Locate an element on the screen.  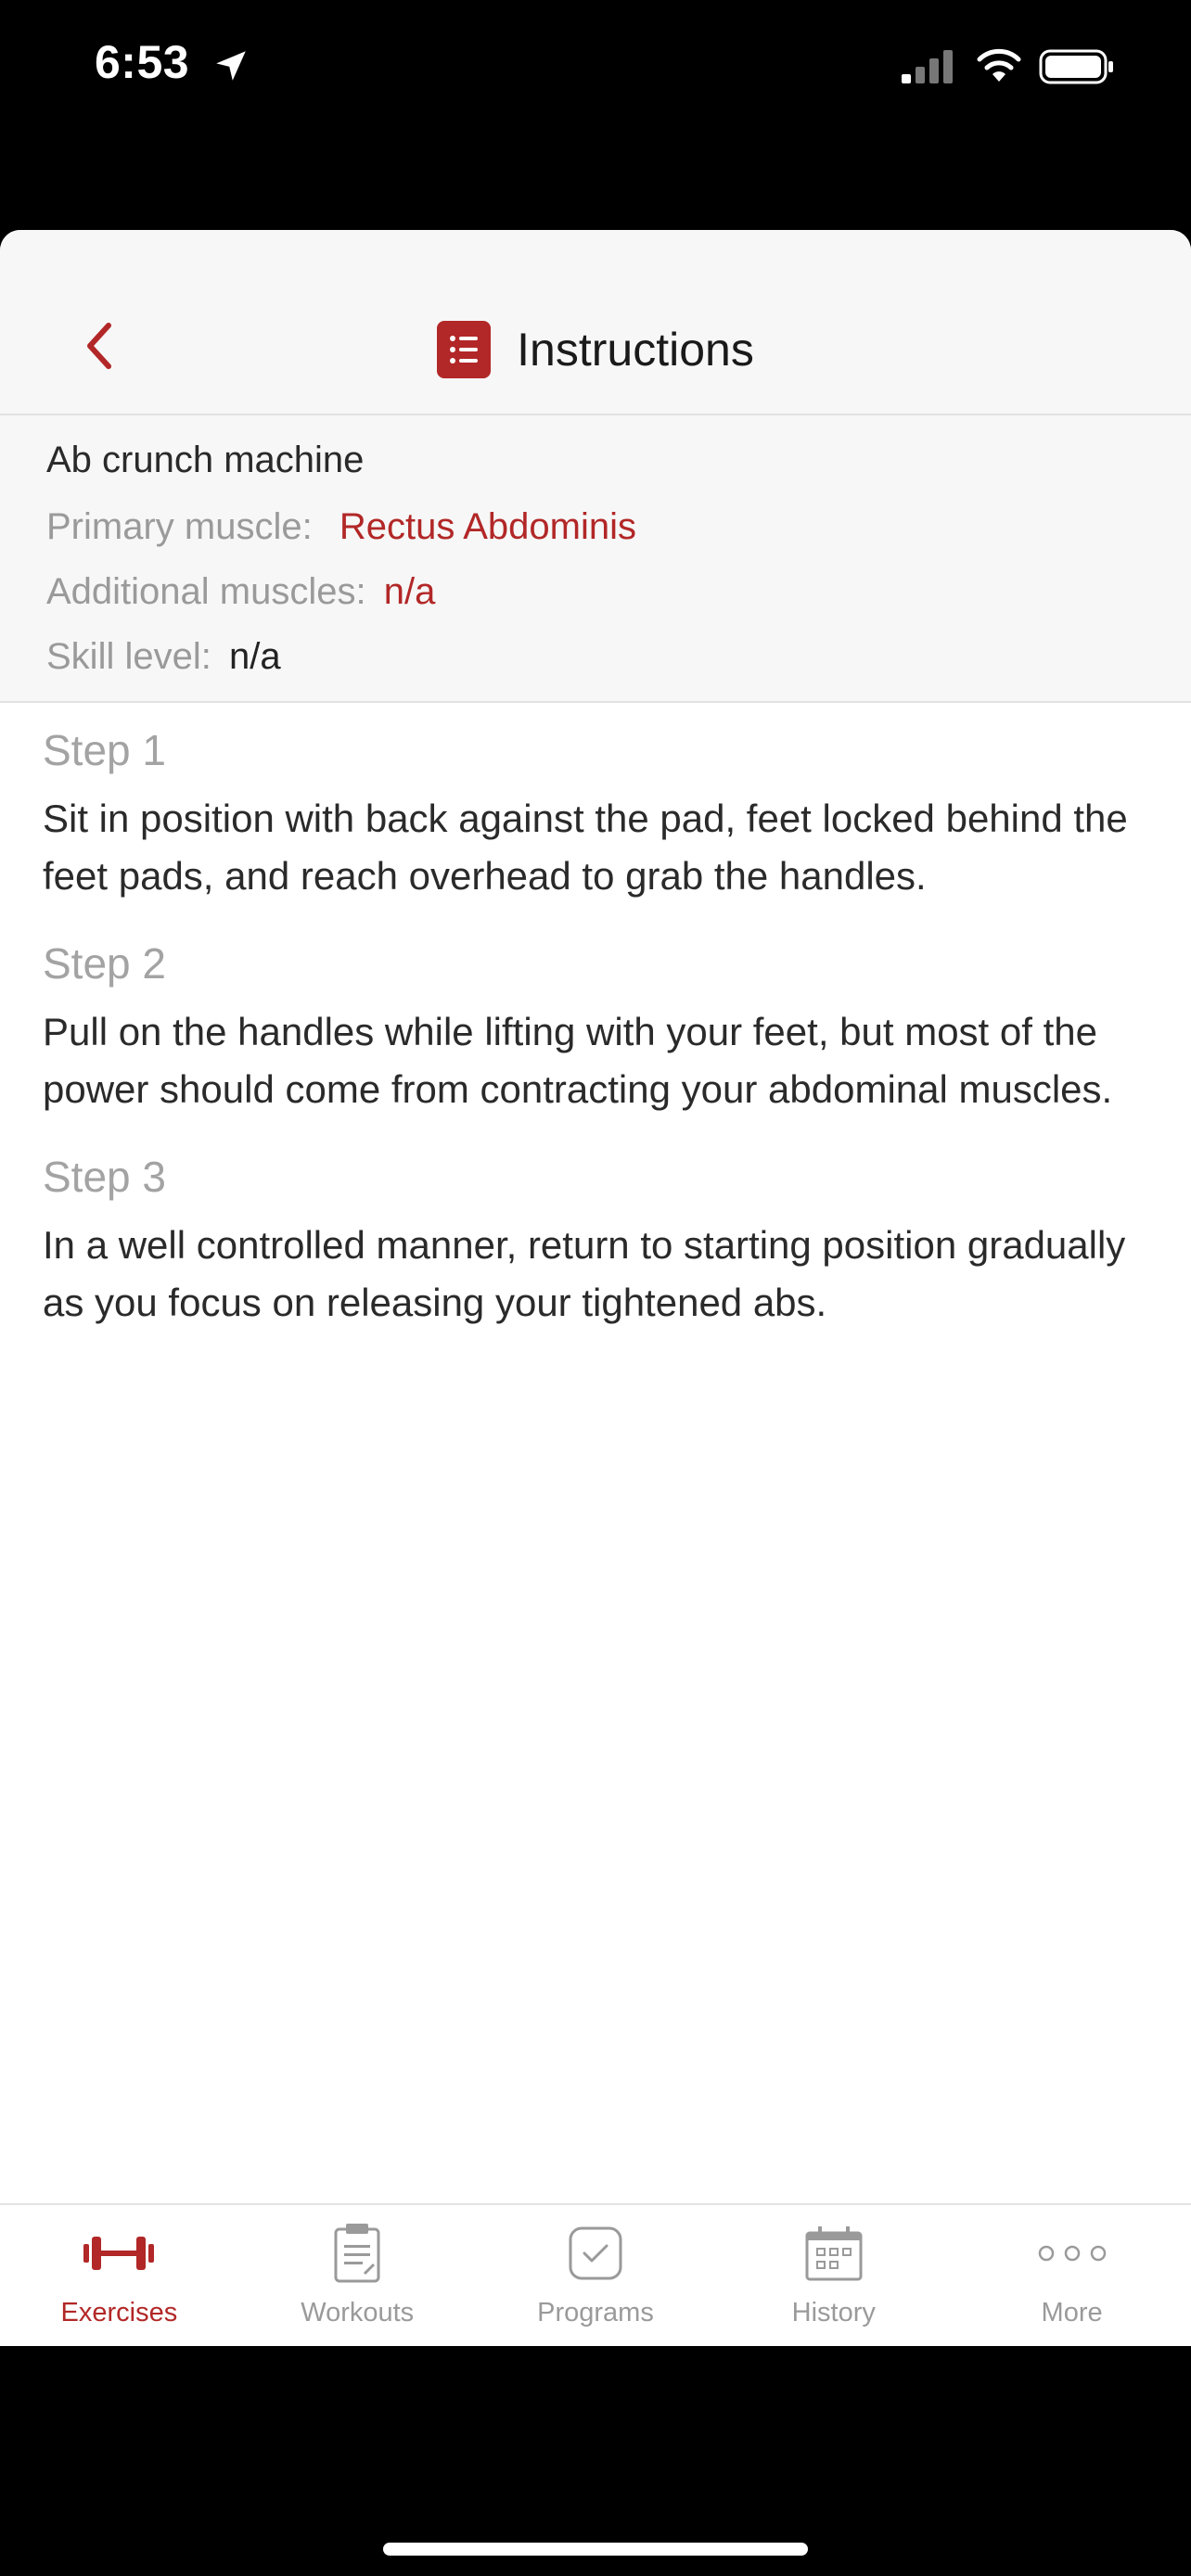
status-bar: 6:53 is located at coordinates (595, 69).